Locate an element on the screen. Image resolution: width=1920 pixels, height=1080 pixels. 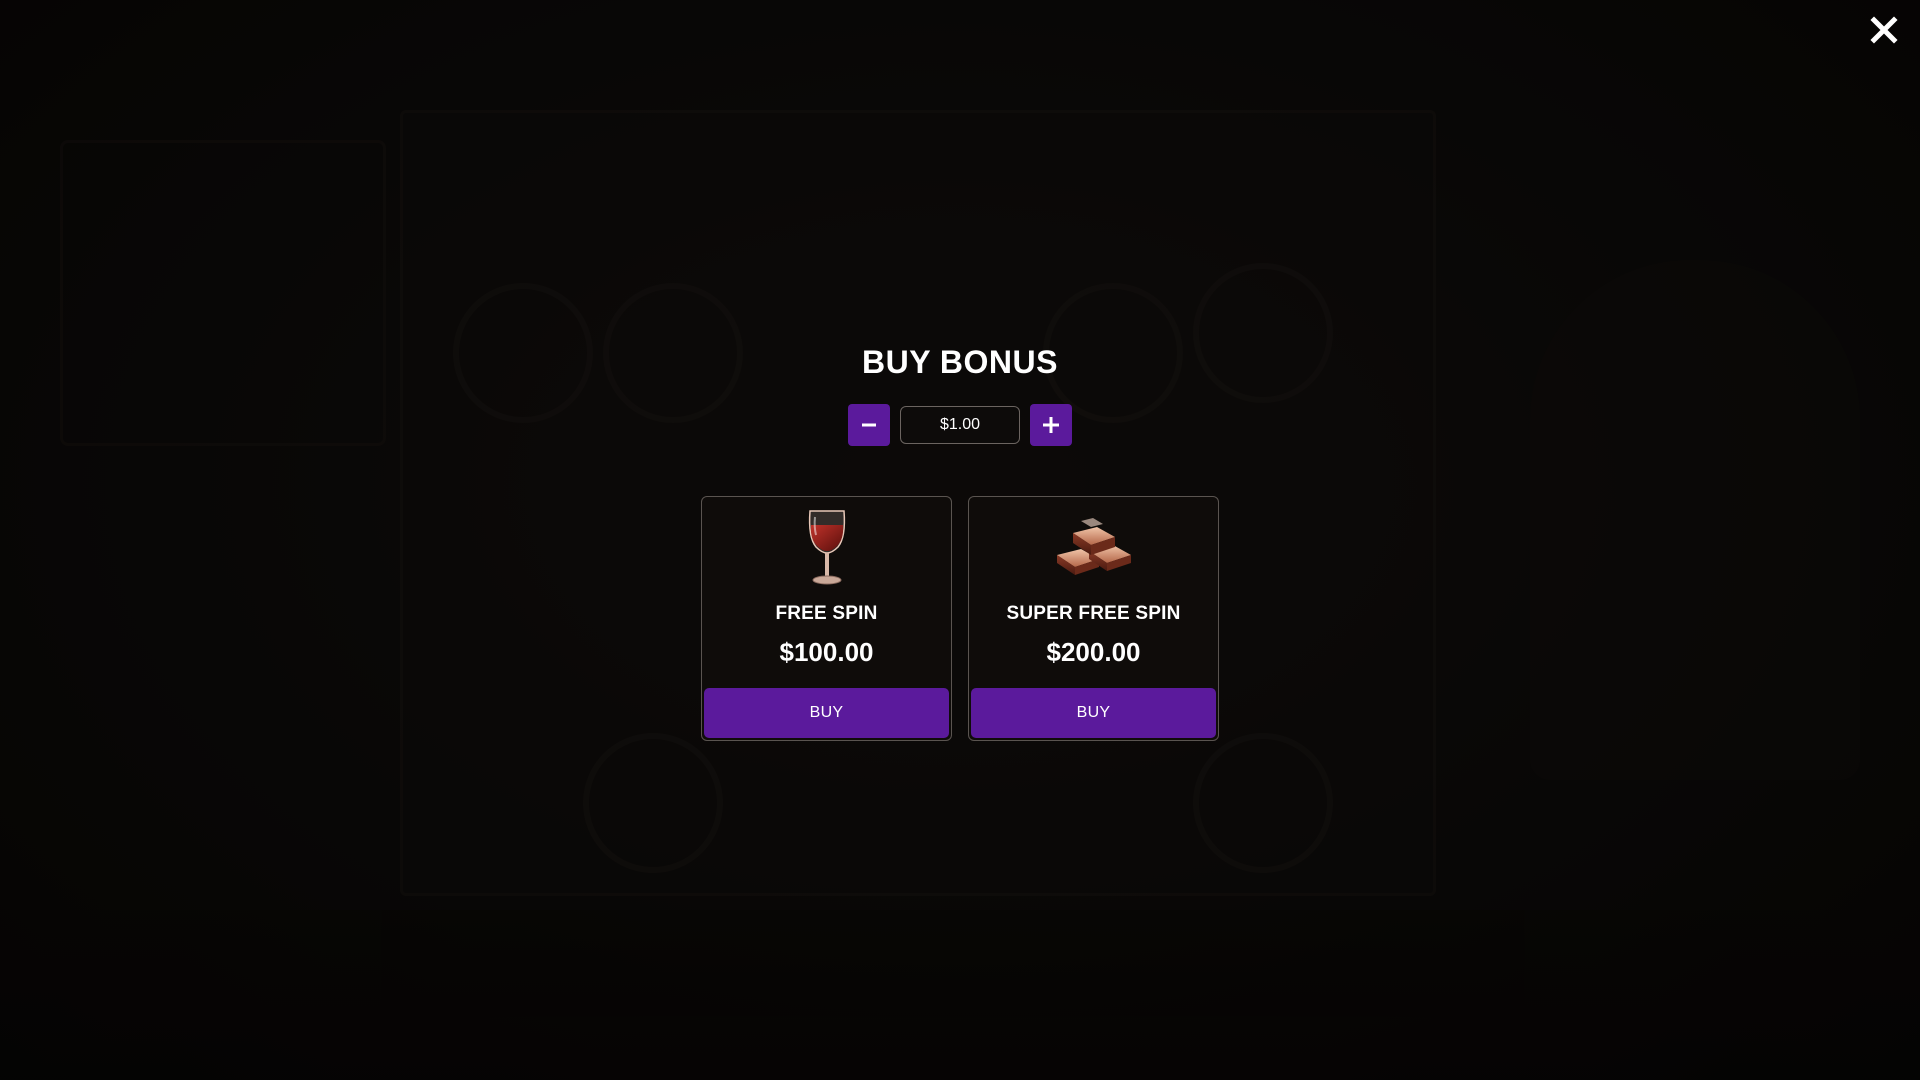
bonus-price: $100.00 is located at coordinates (826, 652).